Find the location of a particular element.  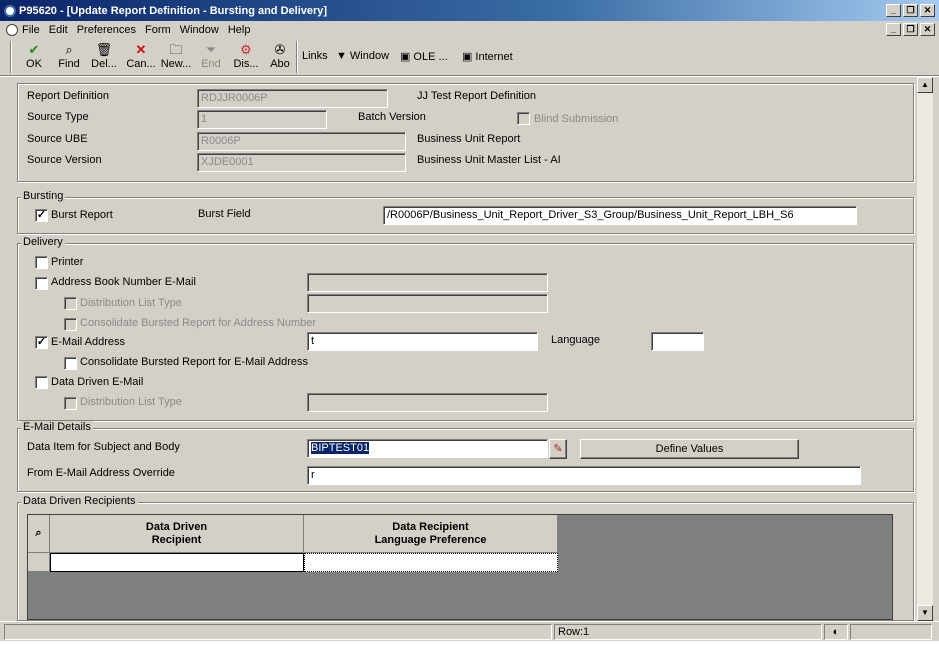

source-type-field: 1 is located at coordinates (262, 119).